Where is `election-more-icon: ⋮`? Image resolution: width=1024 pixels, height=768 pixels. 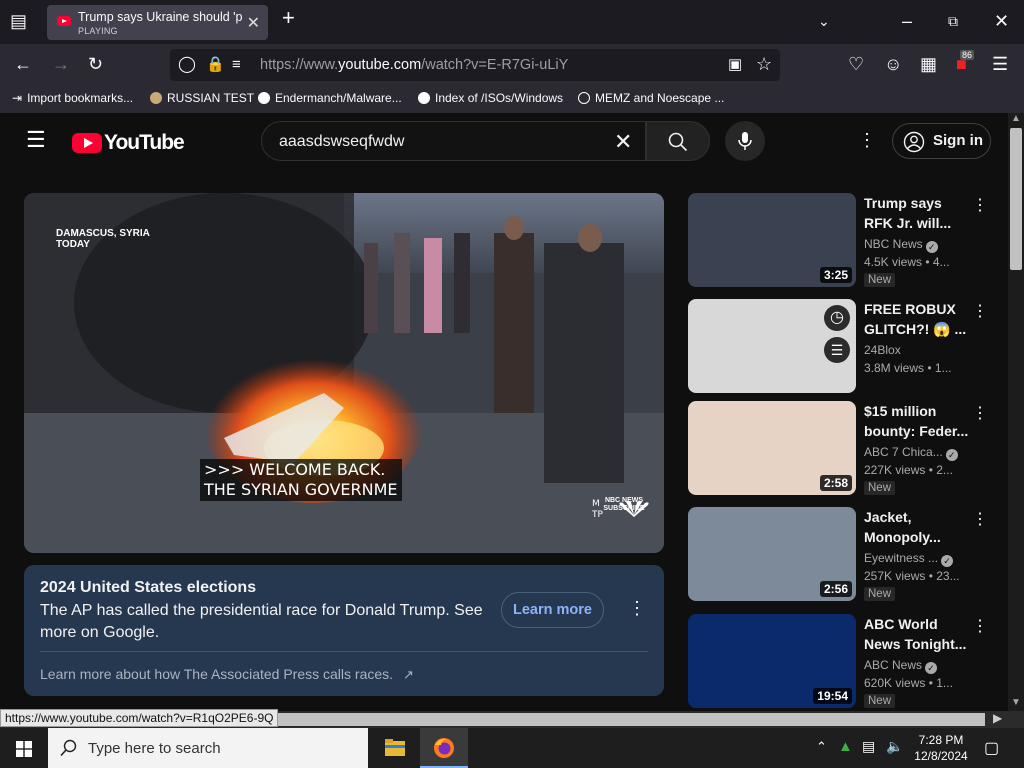
election-more-icon: ⋮ is located at coordinates (637, 608).